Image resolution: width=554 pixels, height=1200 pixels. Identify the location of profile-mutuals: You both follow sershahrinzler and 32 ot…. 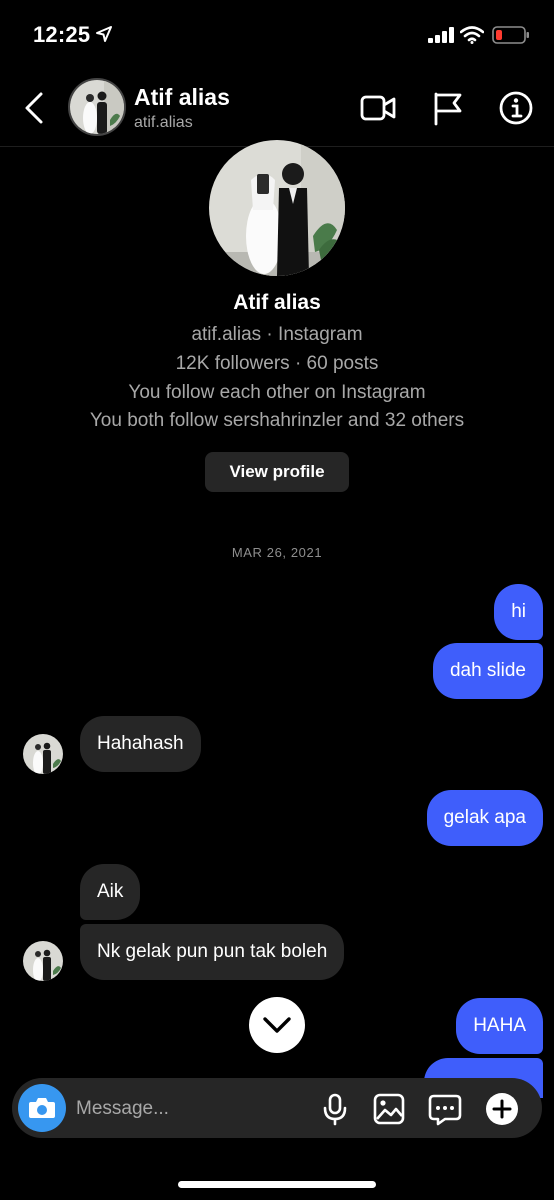
(277, 420).